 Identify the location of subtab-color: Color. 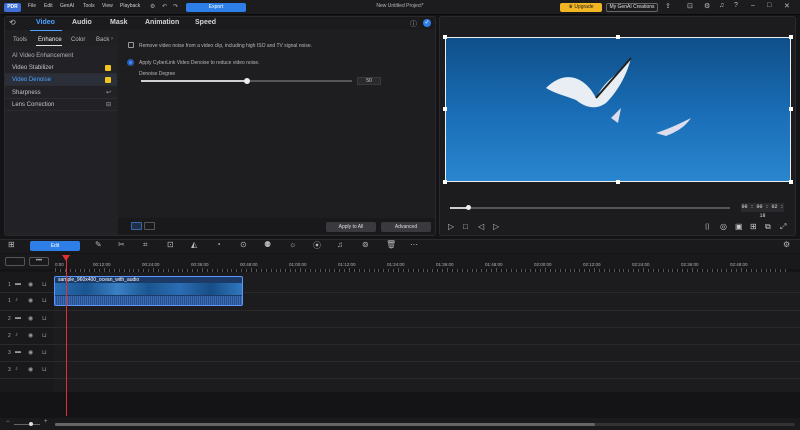
(78, 40).